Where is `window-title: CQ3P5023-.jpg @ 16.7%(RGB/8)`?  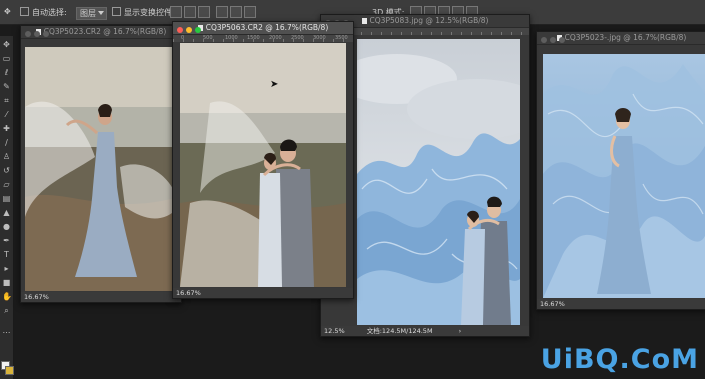 window-title: CQ3P5023-.jpg @ 16.7%(RGB/8) is located at coordinates (625, 37).